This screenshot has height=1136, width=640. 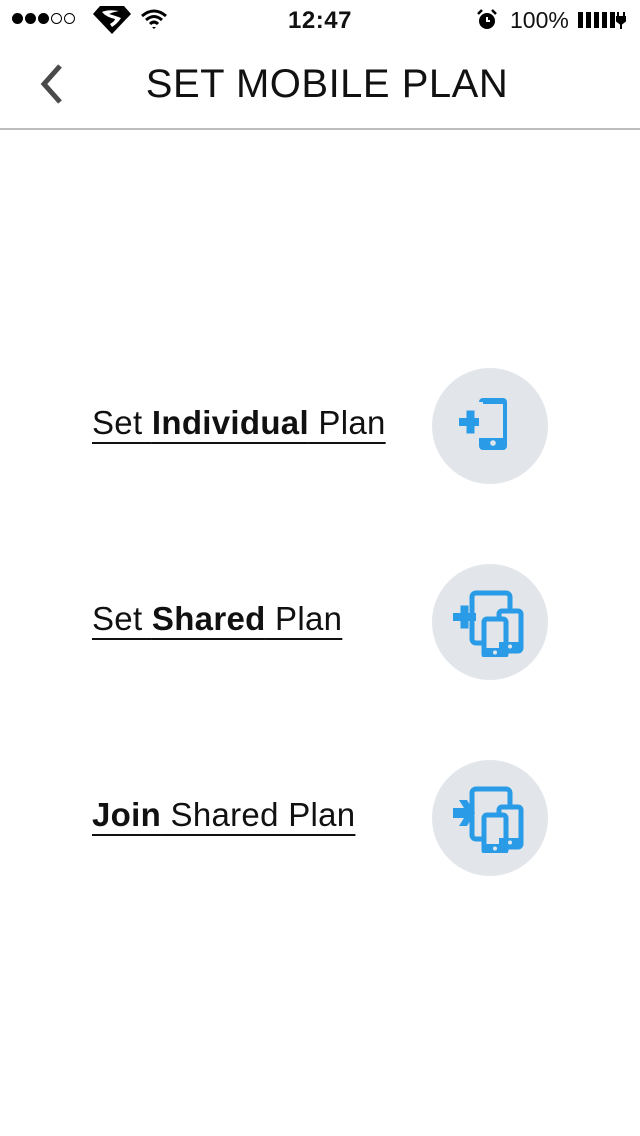 What do you see at coordinates (487, 19) in the screenshot?
I see `alarm-clock-icon` at bounding box center [487, 19].